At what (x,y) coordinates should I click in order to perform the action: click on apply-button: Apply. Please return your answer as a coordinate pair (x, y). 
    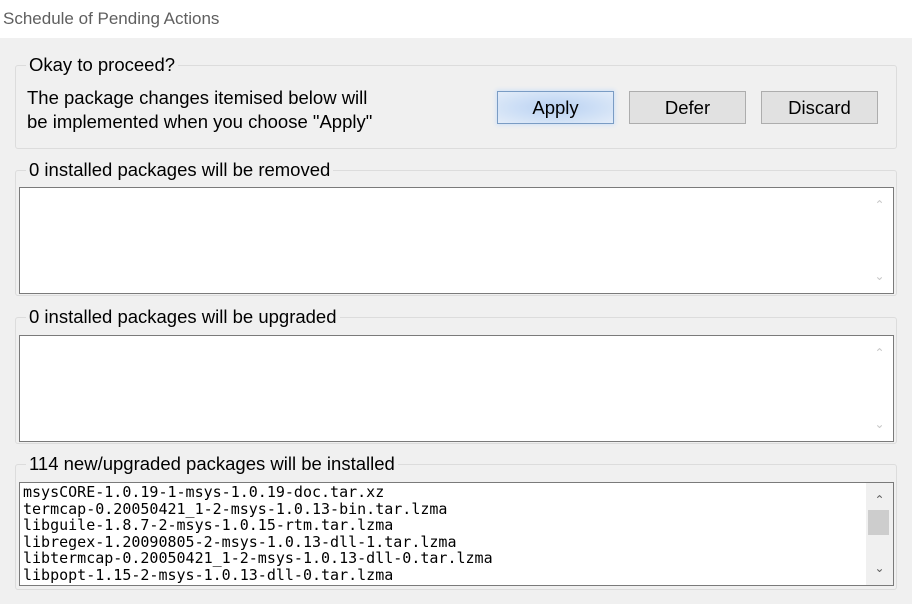
    Looking at the image, I should click on (555, 107).